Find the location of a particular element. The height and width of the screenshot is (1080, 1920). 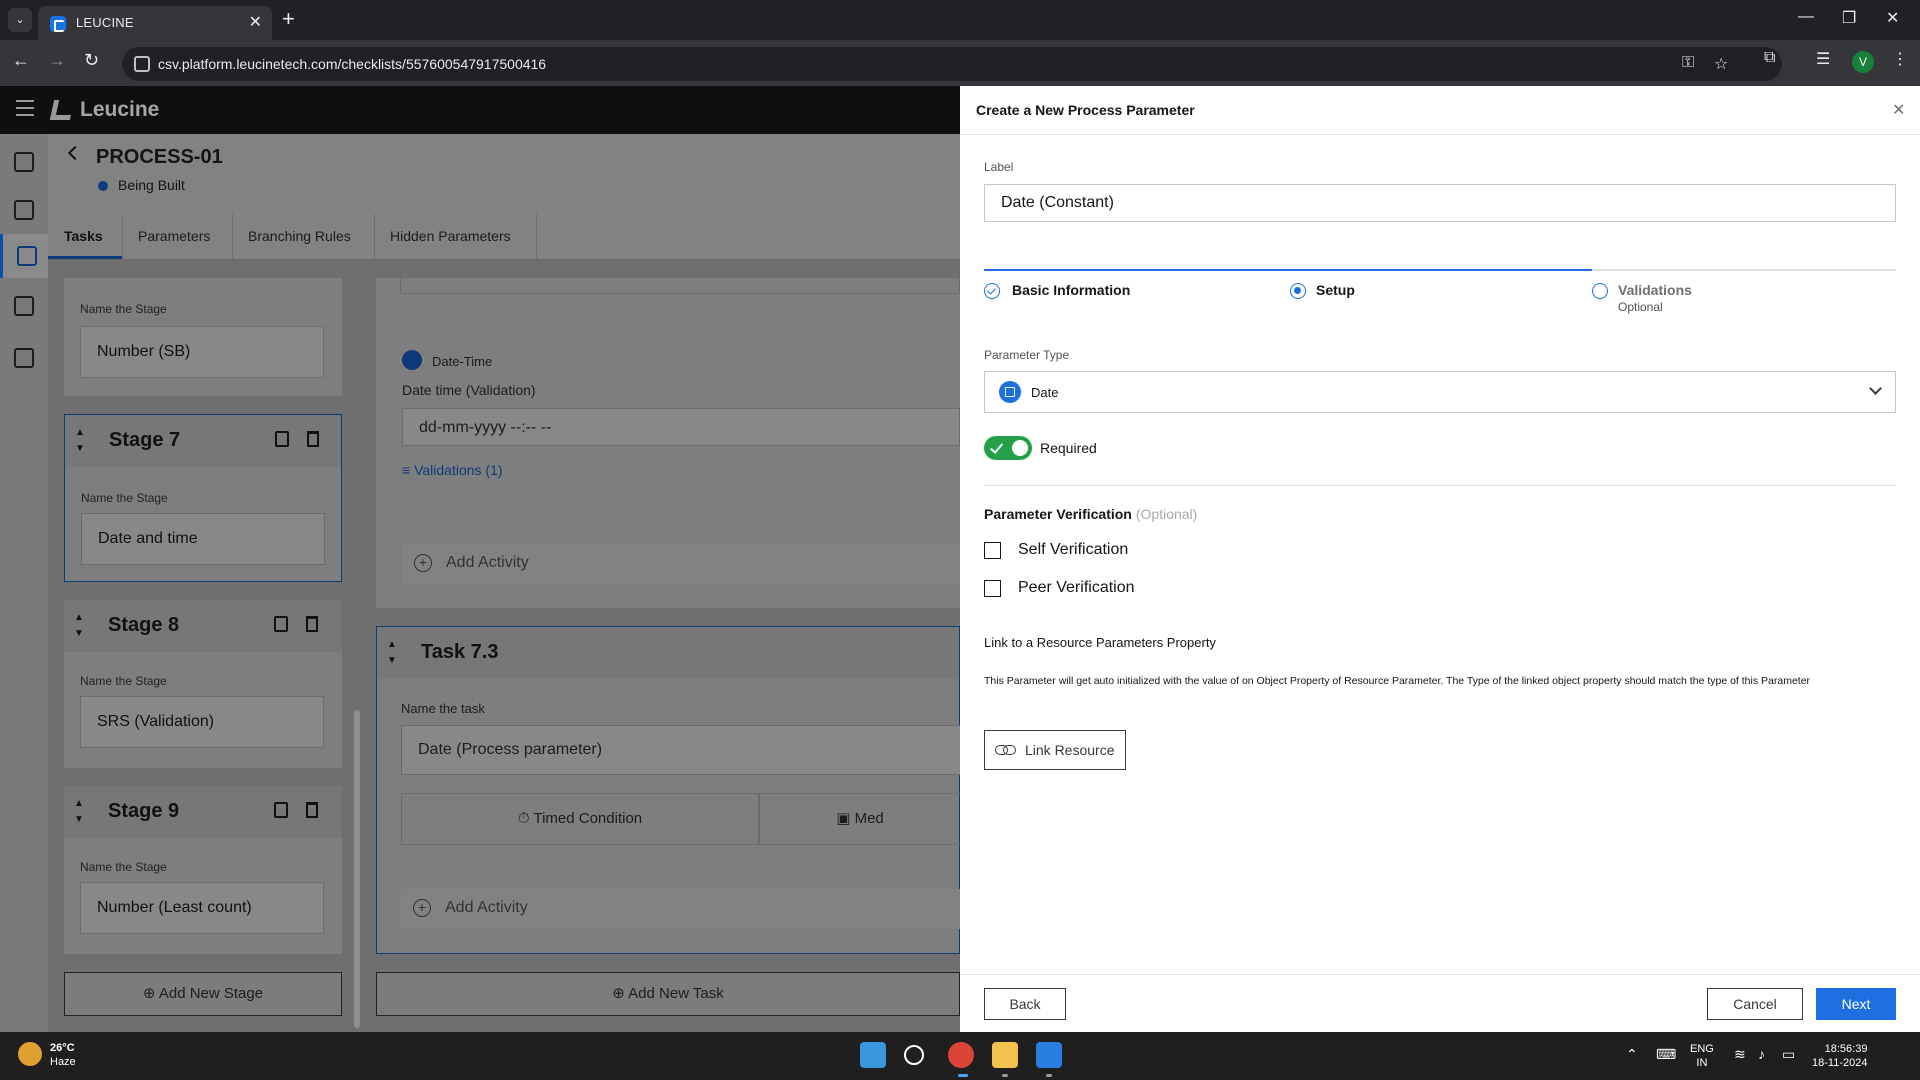

tab-search-chevron-icon: ⌄ is located at coordinates (20, 20).